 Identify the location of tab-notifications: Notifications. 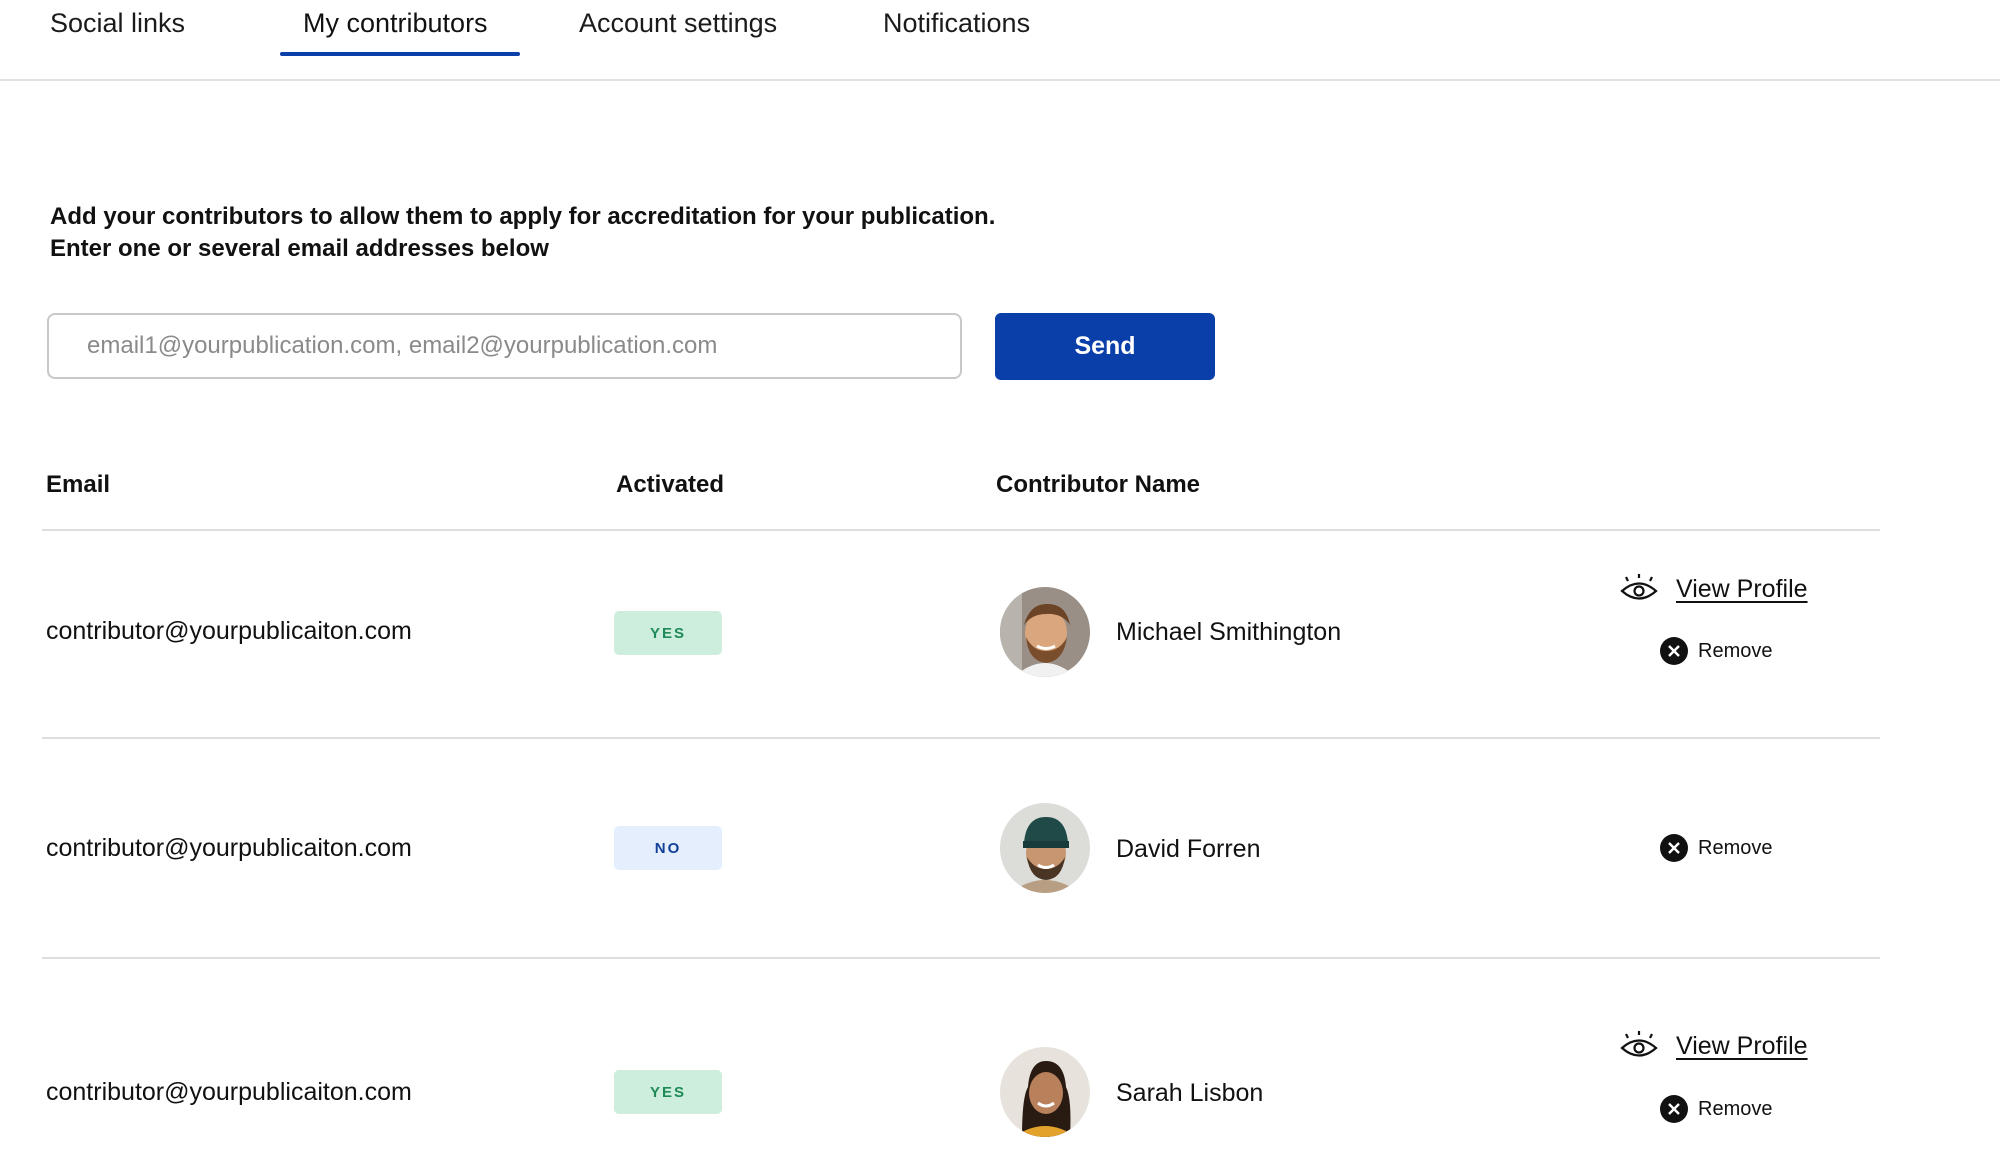
(956, 23).